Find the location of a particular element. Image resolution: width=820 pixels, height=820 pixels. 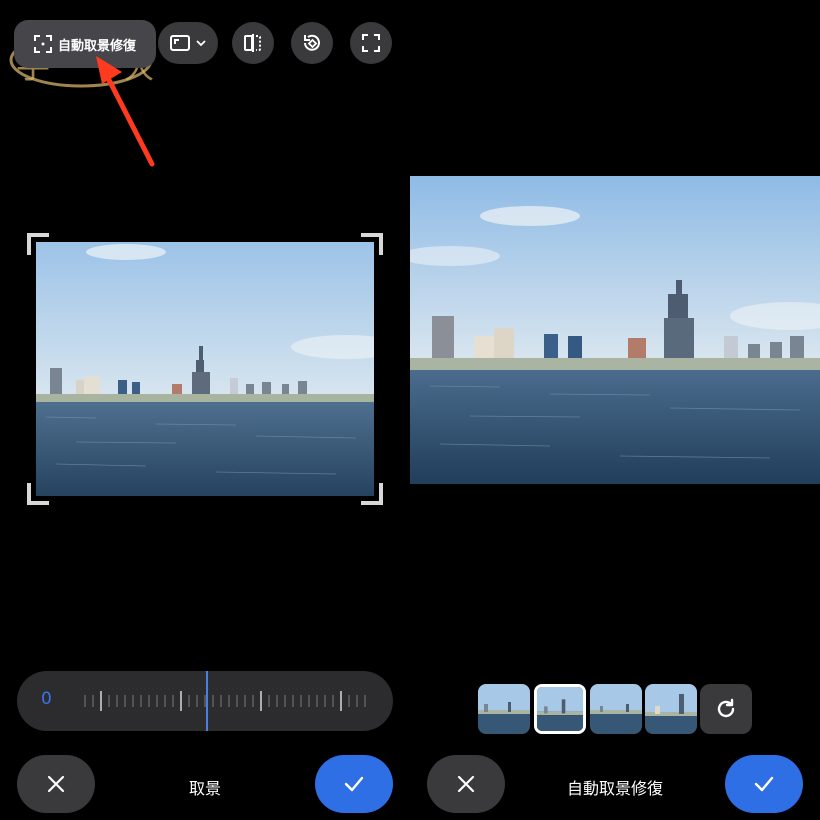

auto-crop-cancel-button is located at coordinates (466, 784).